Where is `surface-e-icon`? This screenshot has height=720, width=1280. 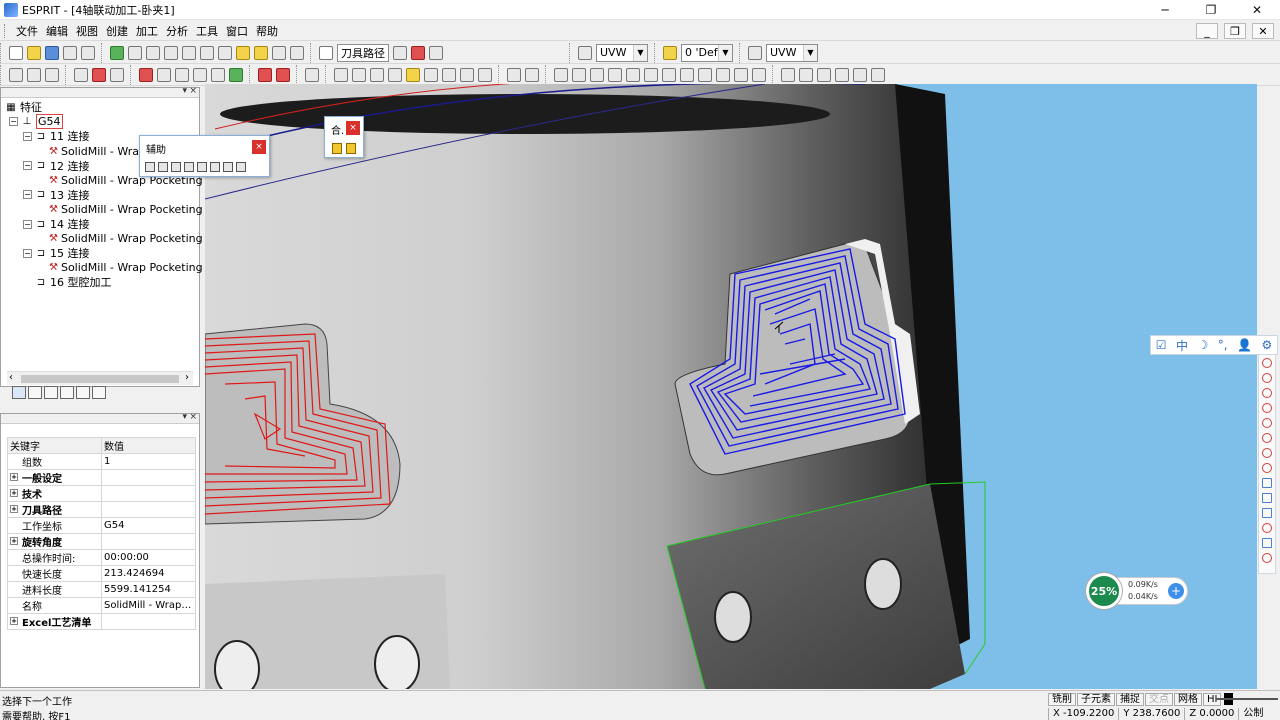 surface-e-icon is located at coordinates (860, 74).